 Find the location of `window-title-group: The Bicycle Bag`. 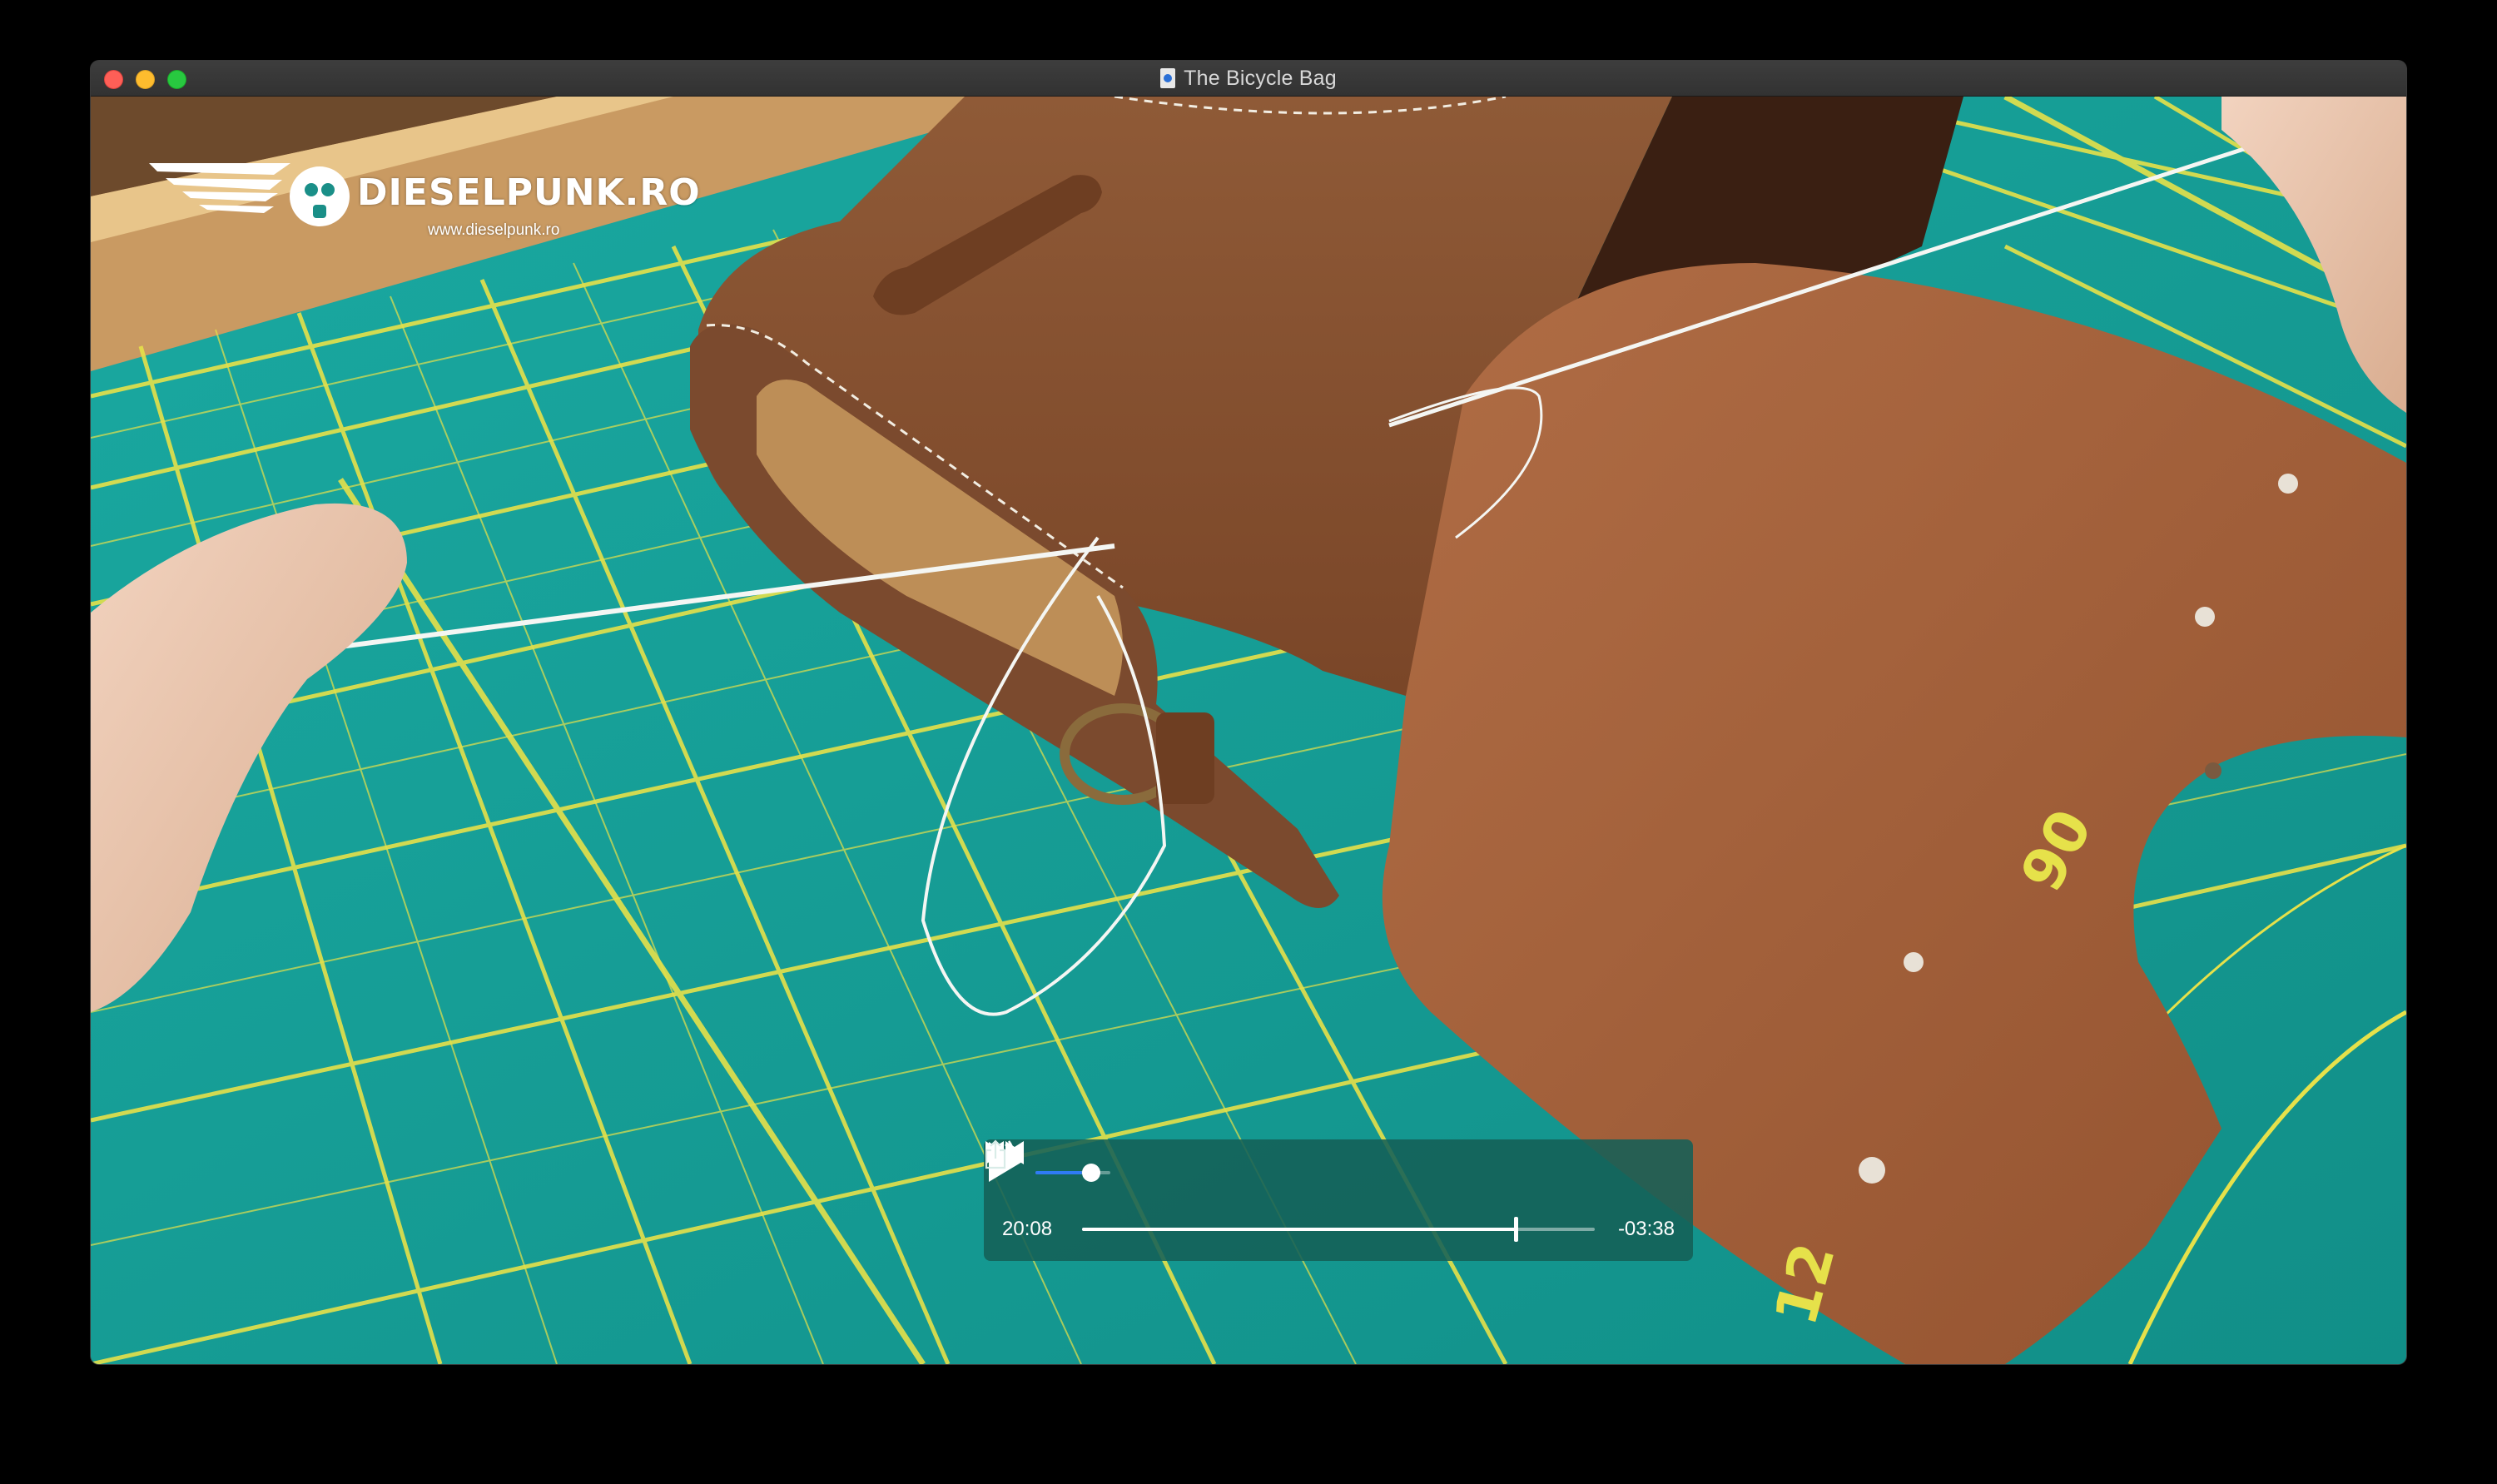

window-title-group: The Bicycle Bag is located at coordinates (1248, 78).